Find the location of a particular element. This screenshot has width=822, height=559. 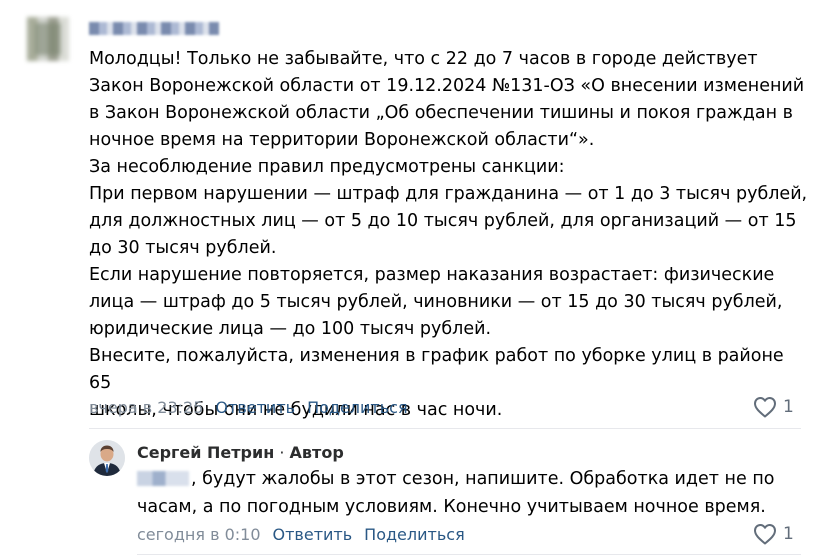

reply-author-avatar is located at coordinates (107, 458).